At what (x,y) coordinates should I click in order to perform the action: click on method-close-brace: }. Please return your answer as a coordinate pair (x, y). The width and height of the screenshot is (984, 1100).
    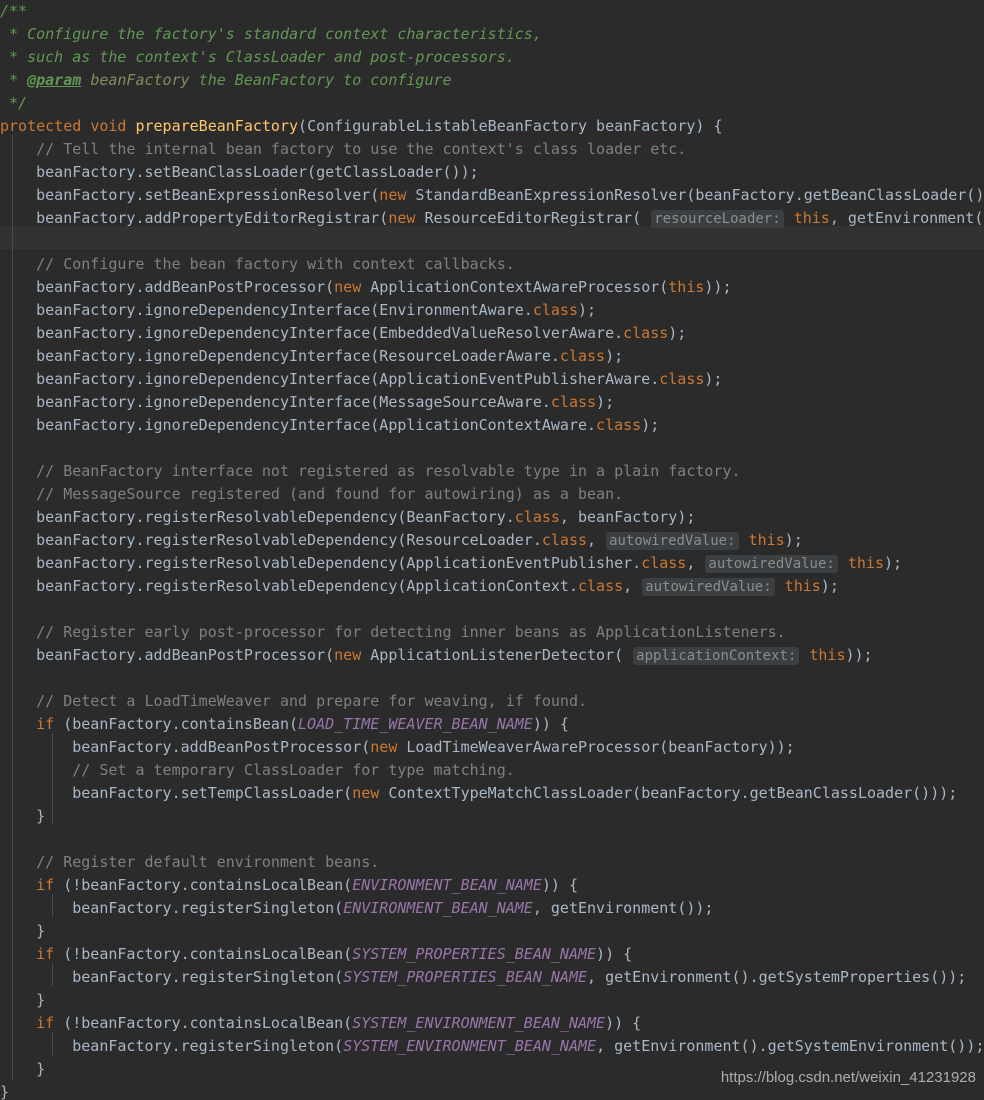
    Looking at the image, I should click on (5, 1091).